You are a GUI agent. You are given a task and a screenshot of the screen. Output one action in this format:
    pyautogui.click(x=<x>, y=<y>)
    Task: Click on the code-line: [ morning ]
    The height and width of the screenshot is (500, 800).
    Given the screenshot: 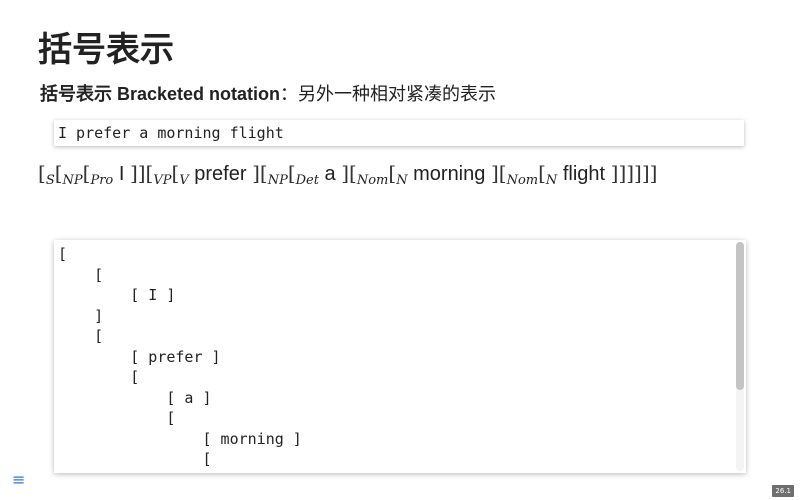 What is the action you would take?
    pyautogui.click(x=180, y=438)
    